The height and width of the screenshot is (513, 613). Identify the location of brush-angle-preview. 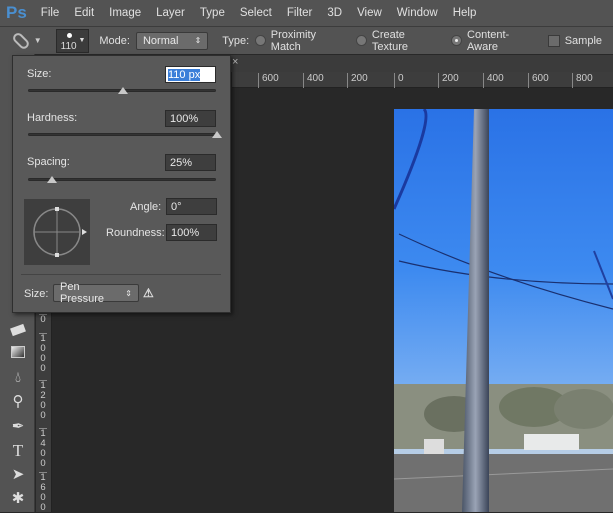
(57, 232).